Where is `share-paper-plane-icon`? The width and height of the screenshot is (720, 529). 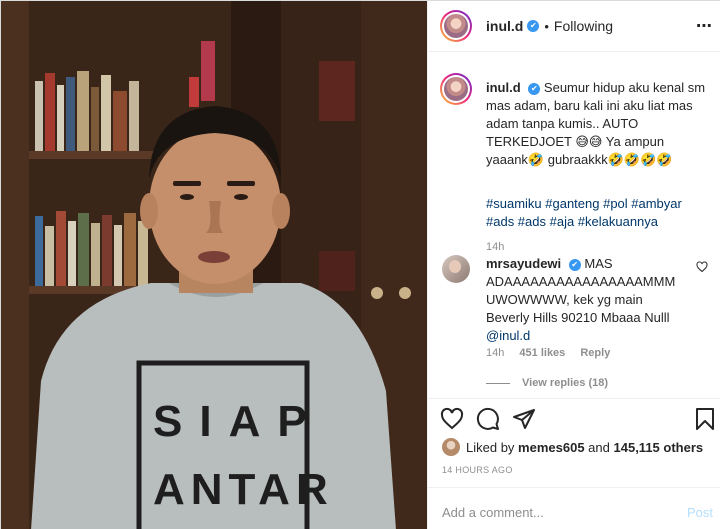 share-paper-plane-icon is located at coordinates (524, 419).